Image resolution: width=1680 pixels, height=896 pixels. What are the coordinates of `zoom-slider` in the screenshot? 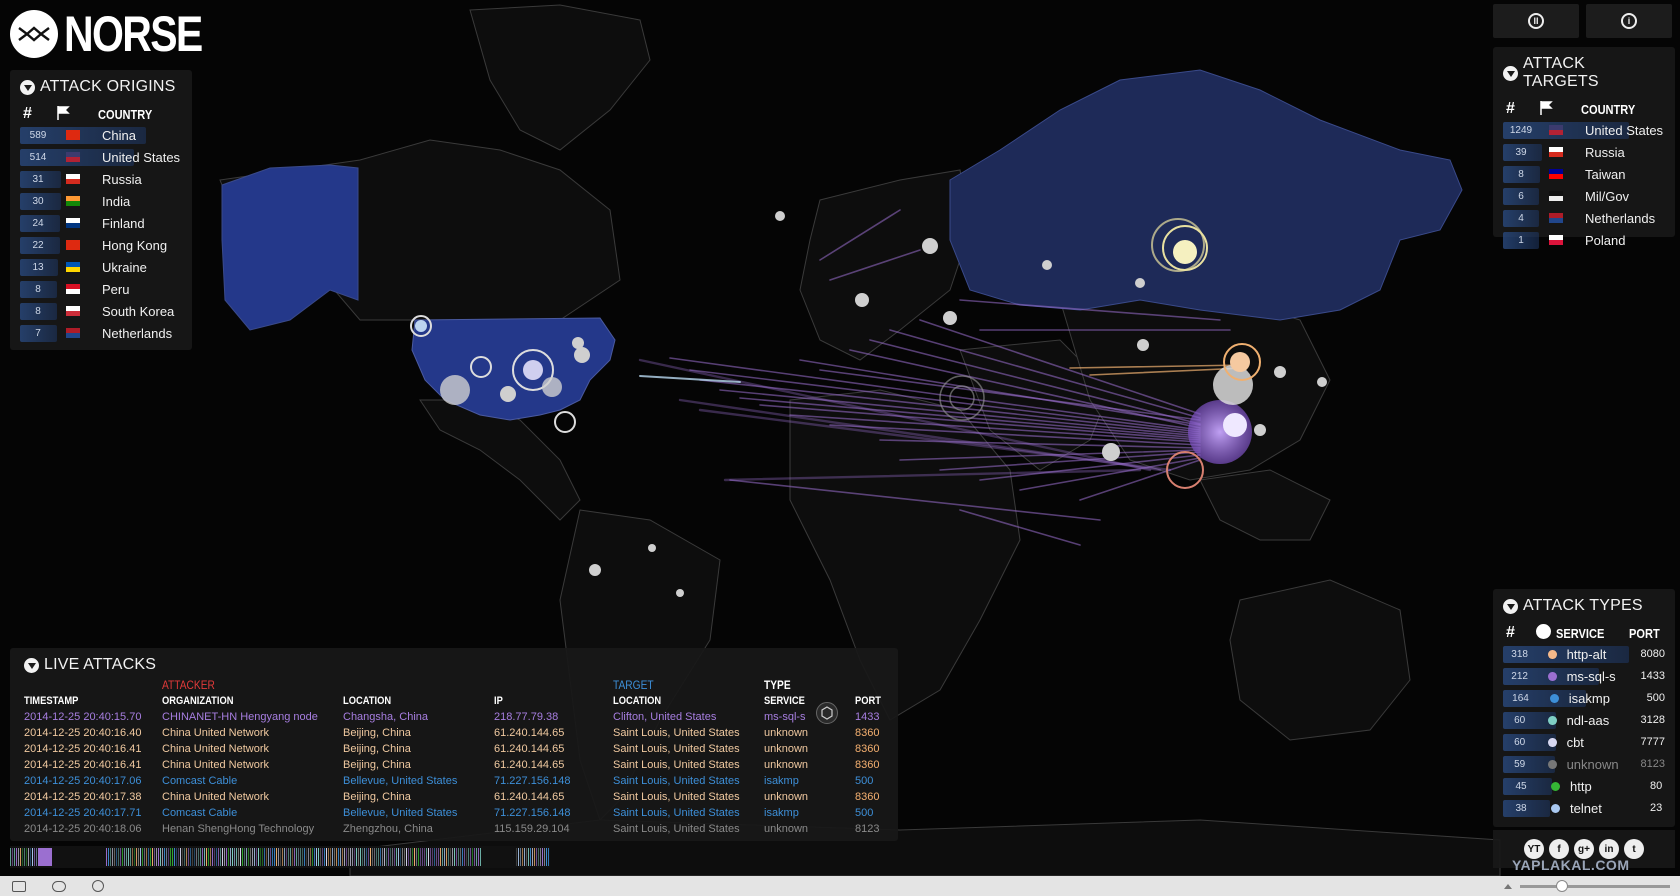 It's located at (1595, 885).